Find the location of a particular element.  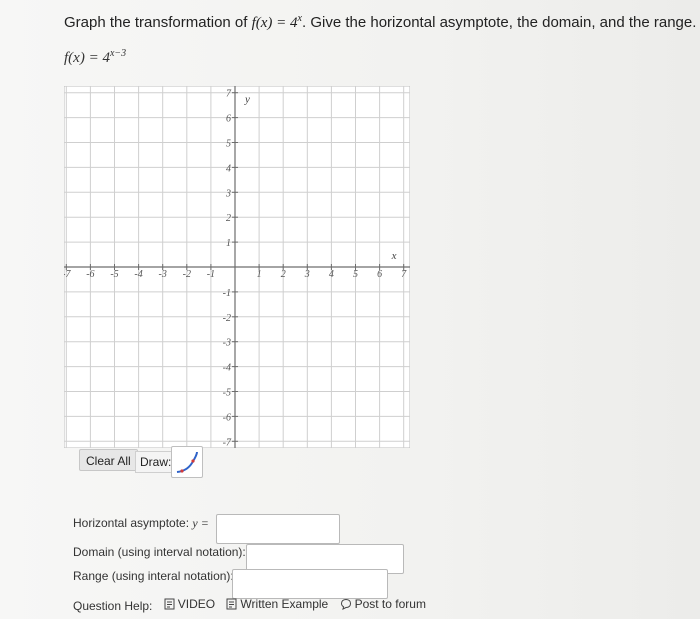

exponential-curve-tool-button is located at coordinates (187, 462).